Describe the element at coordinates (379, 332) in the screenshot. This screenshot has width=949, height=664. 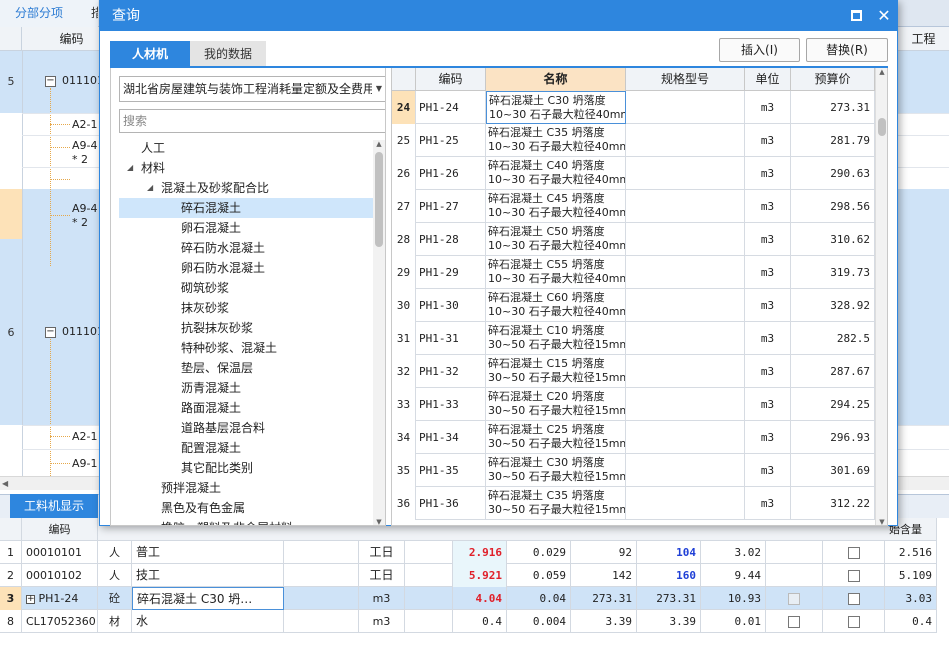
I see `tree-scrollbar: ▲ ▼` at that location.